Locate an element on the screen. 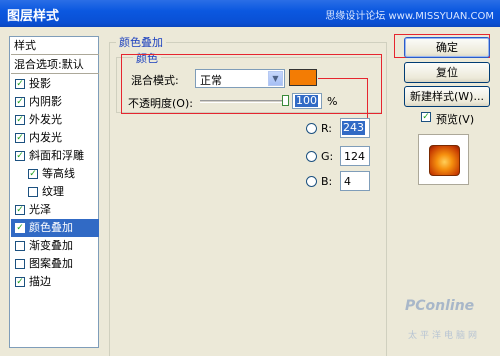 The width and height of the screenshot is (500, 356). b-radio is located at coordinates (311, 181).